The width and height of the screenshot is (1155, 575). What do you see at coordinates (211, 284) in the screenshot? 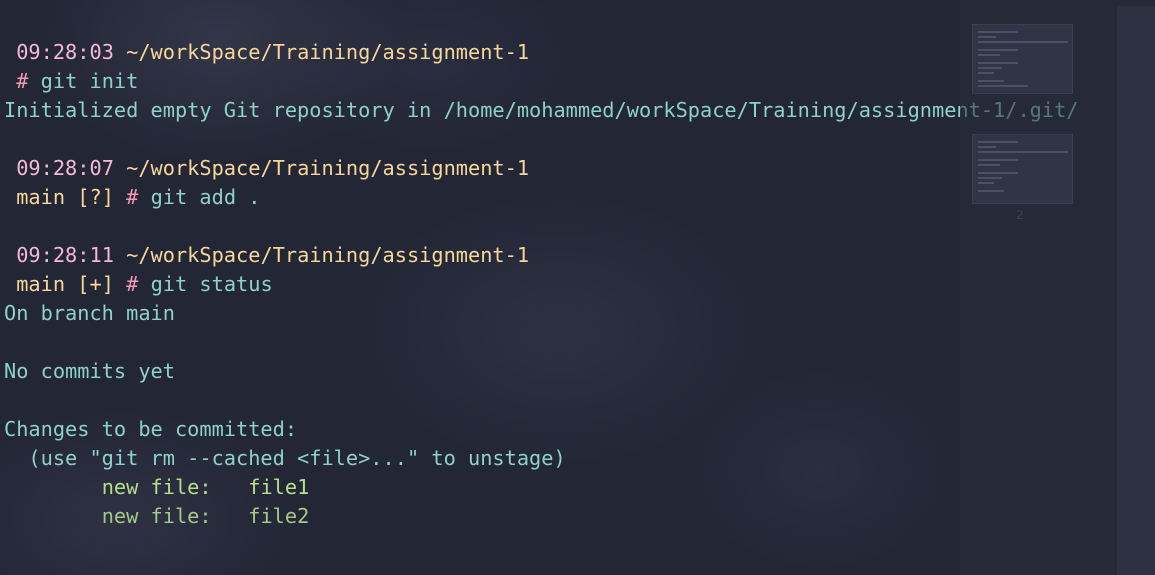
I see `command-text: git status` at bounding box center [211, 284].